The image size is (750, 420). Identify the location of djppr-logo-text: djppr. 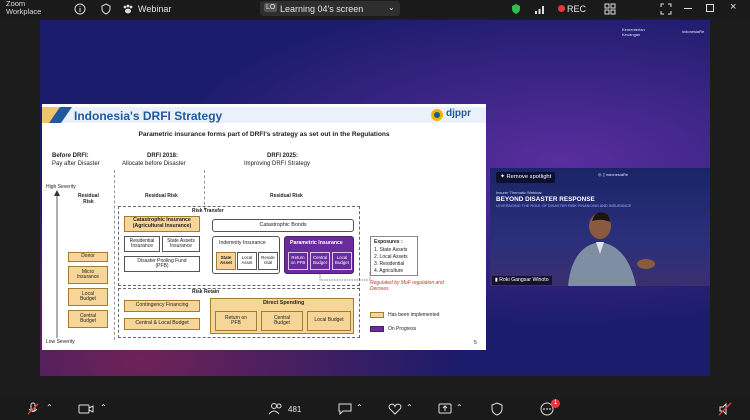
(458, 113).